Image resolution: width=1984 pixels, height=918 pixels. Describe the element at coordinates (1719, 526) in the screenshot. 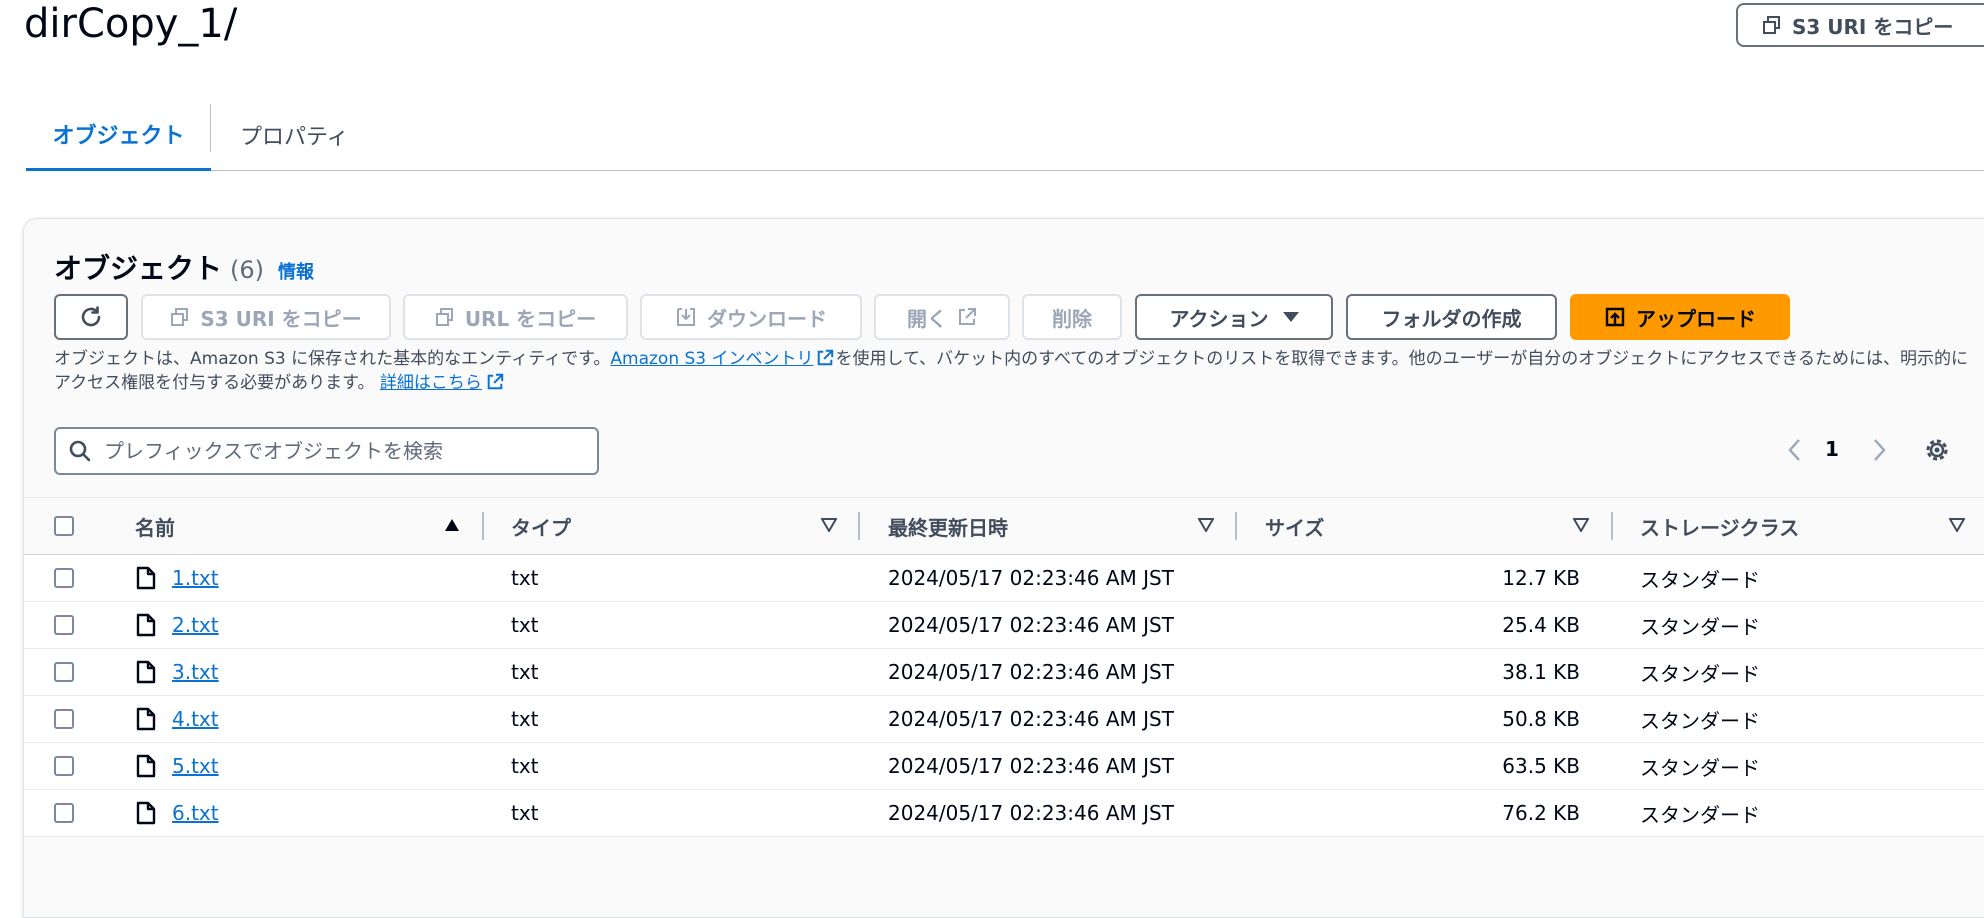

I see `column-header-storage-class: ストレージクラス` at that location.